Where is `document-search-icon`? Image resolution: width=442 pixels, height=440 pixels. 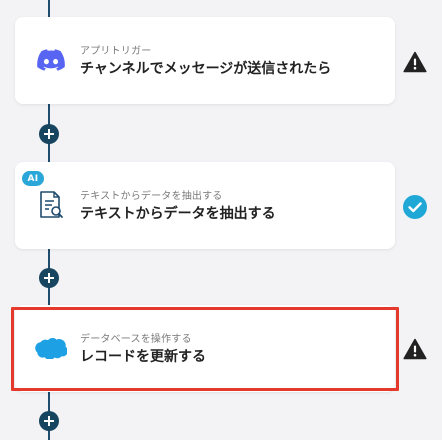
document-search-icon is located at coordinates (51, 205).